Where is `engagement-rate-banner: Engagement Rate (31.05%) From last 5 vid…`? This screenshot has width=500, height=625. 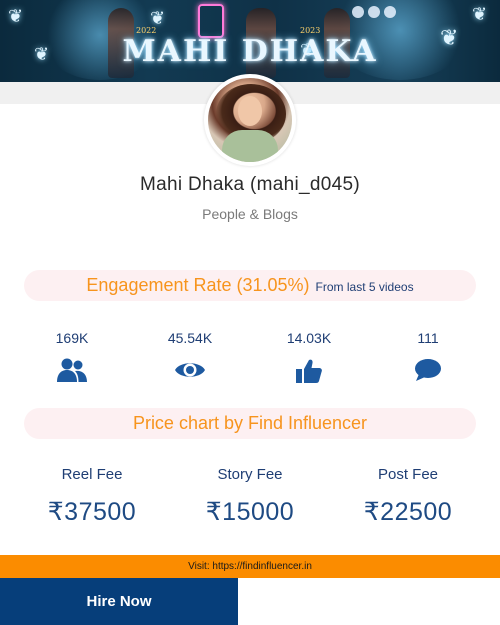 engagement-rate-banner: Engagement Rate (31.05%) From last 5 vid… is located at coordinates (250, 285).